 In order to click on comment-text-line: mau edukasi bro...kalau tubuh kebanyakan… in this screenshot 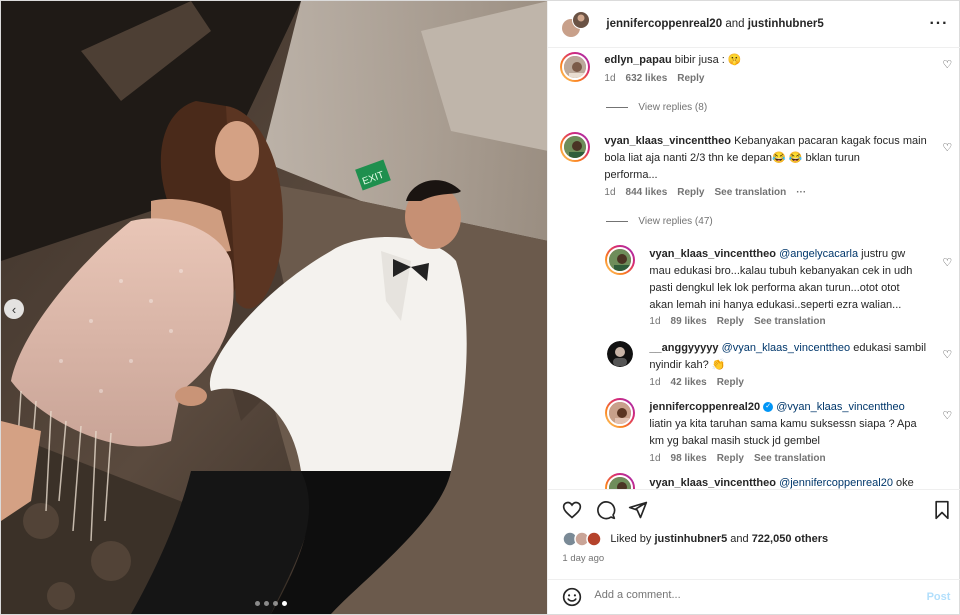, I will do `click(781, 271)`.